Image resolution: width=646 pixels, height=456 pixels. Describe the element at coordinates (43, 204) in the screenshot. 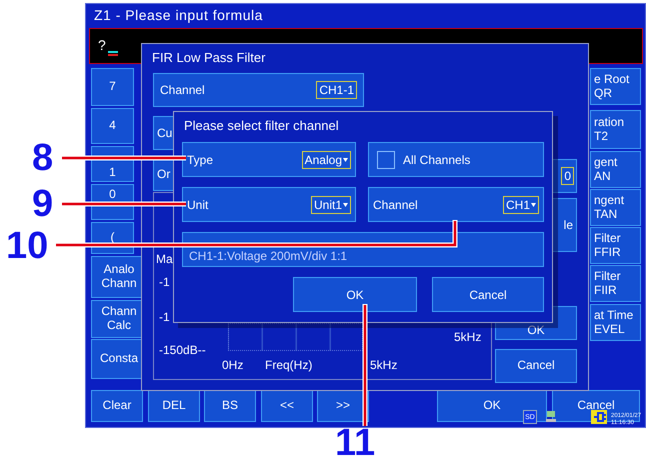

I see `callout-number: 9` at that location.